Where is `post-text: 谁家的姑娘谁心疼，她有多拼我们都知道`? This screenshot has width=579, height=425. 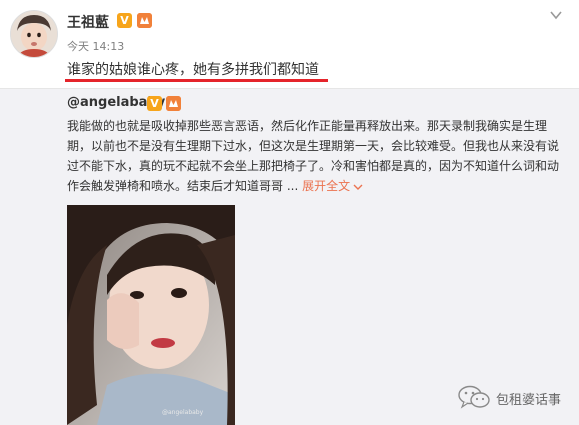
post-text: 谁家的姑娘谁心疼，她有多拼我们都知道 is located at coordinates (193, 70).